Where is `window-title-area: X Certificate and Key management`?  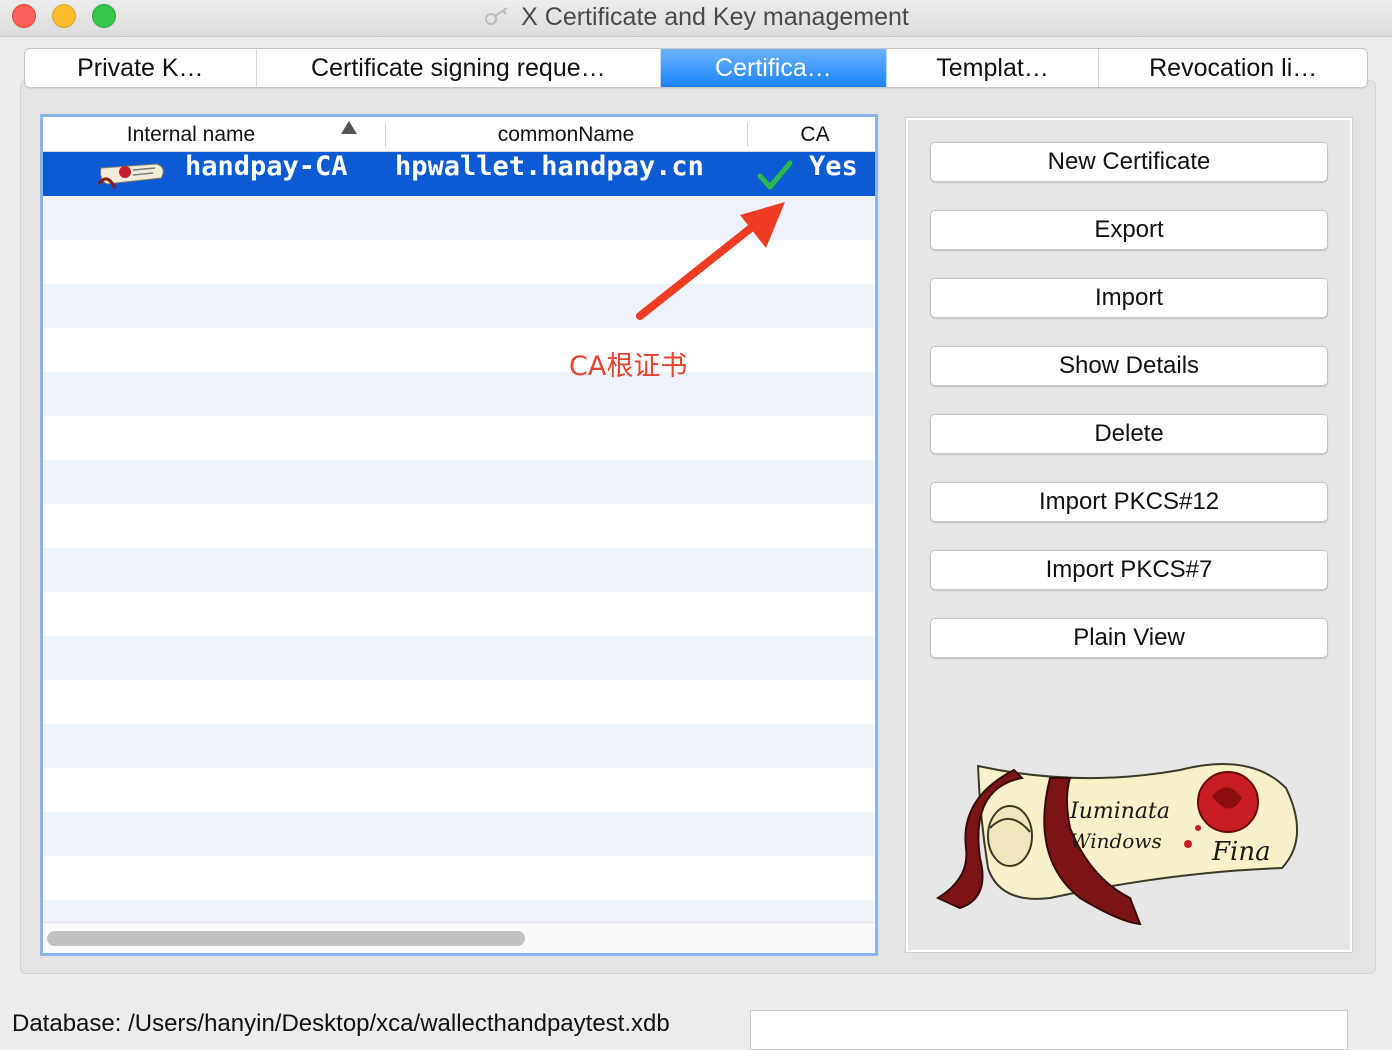
window-title-area: X Certificate and Key management is located at coordinates (696, 17).